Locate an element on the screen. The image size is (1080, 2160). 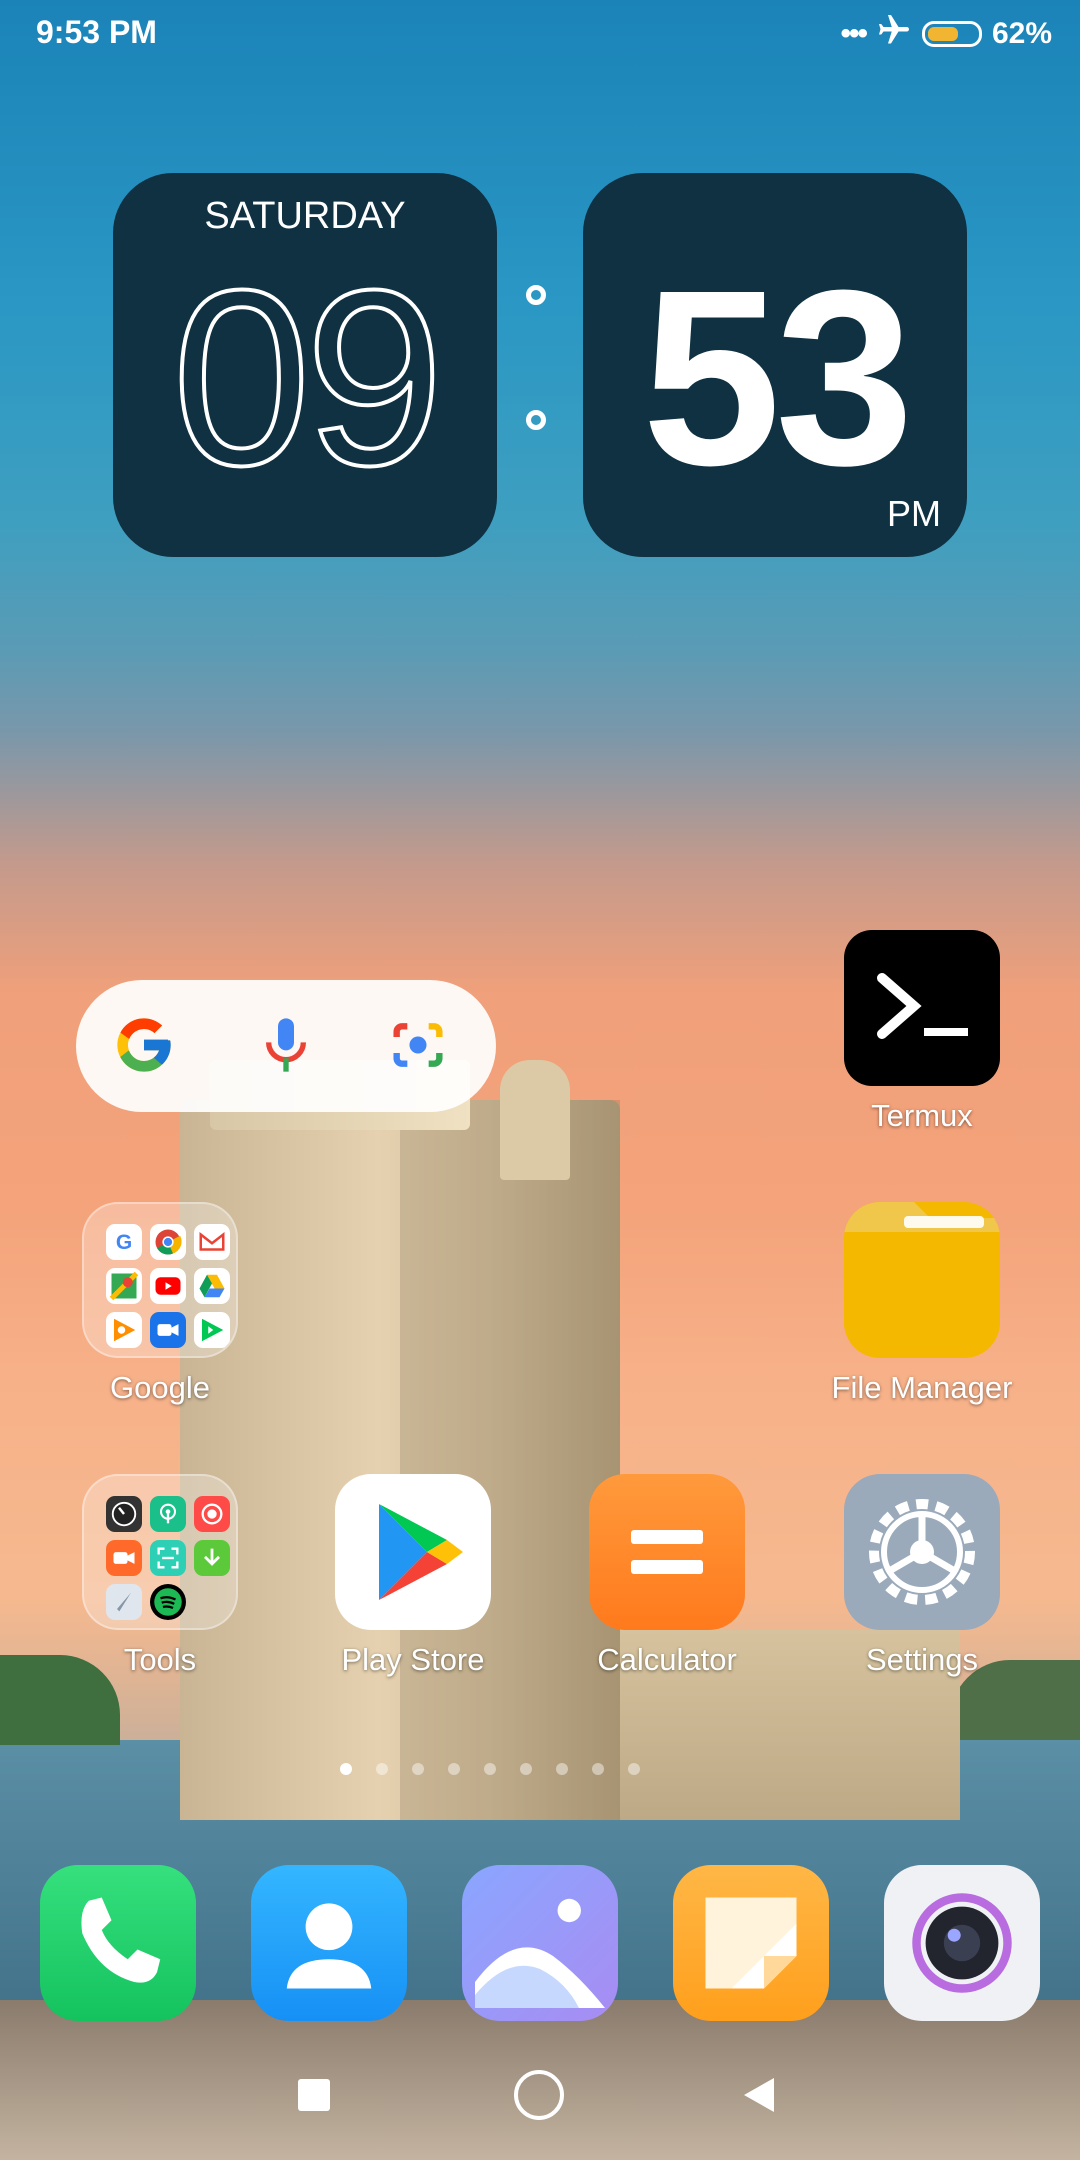
clock-ampm: PM is located at coordinates (914, 513).